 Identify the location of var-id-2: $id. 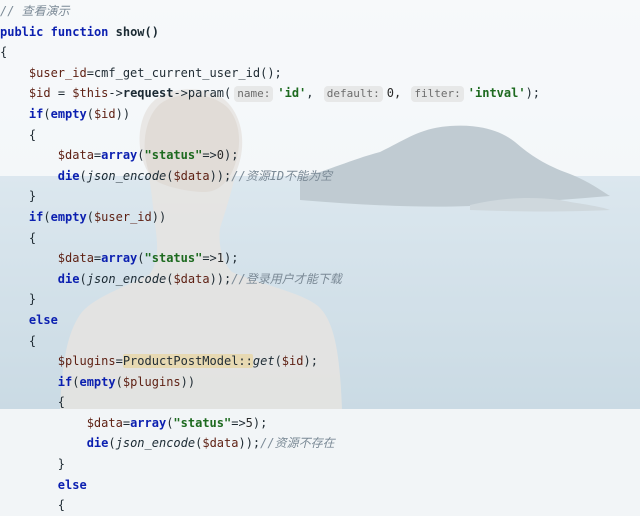
(104, 113).